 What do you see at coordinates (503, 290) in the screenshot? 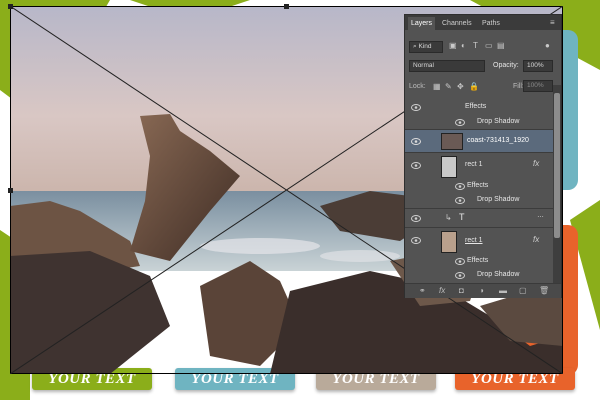
I see `folder-icon: ▬` at bounding box center [503, 290].